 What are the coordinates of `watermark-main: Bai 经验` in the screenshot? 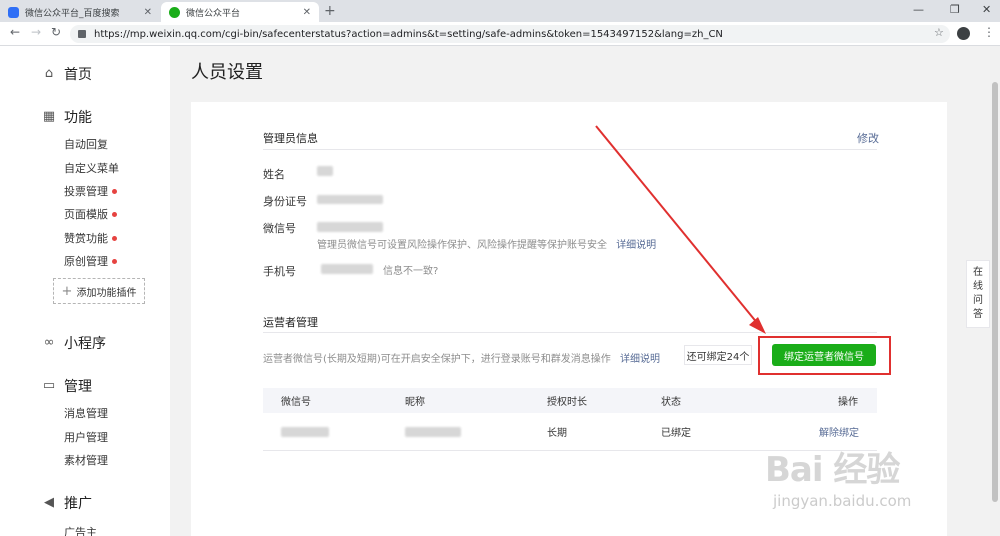 It's located at (832, 470).